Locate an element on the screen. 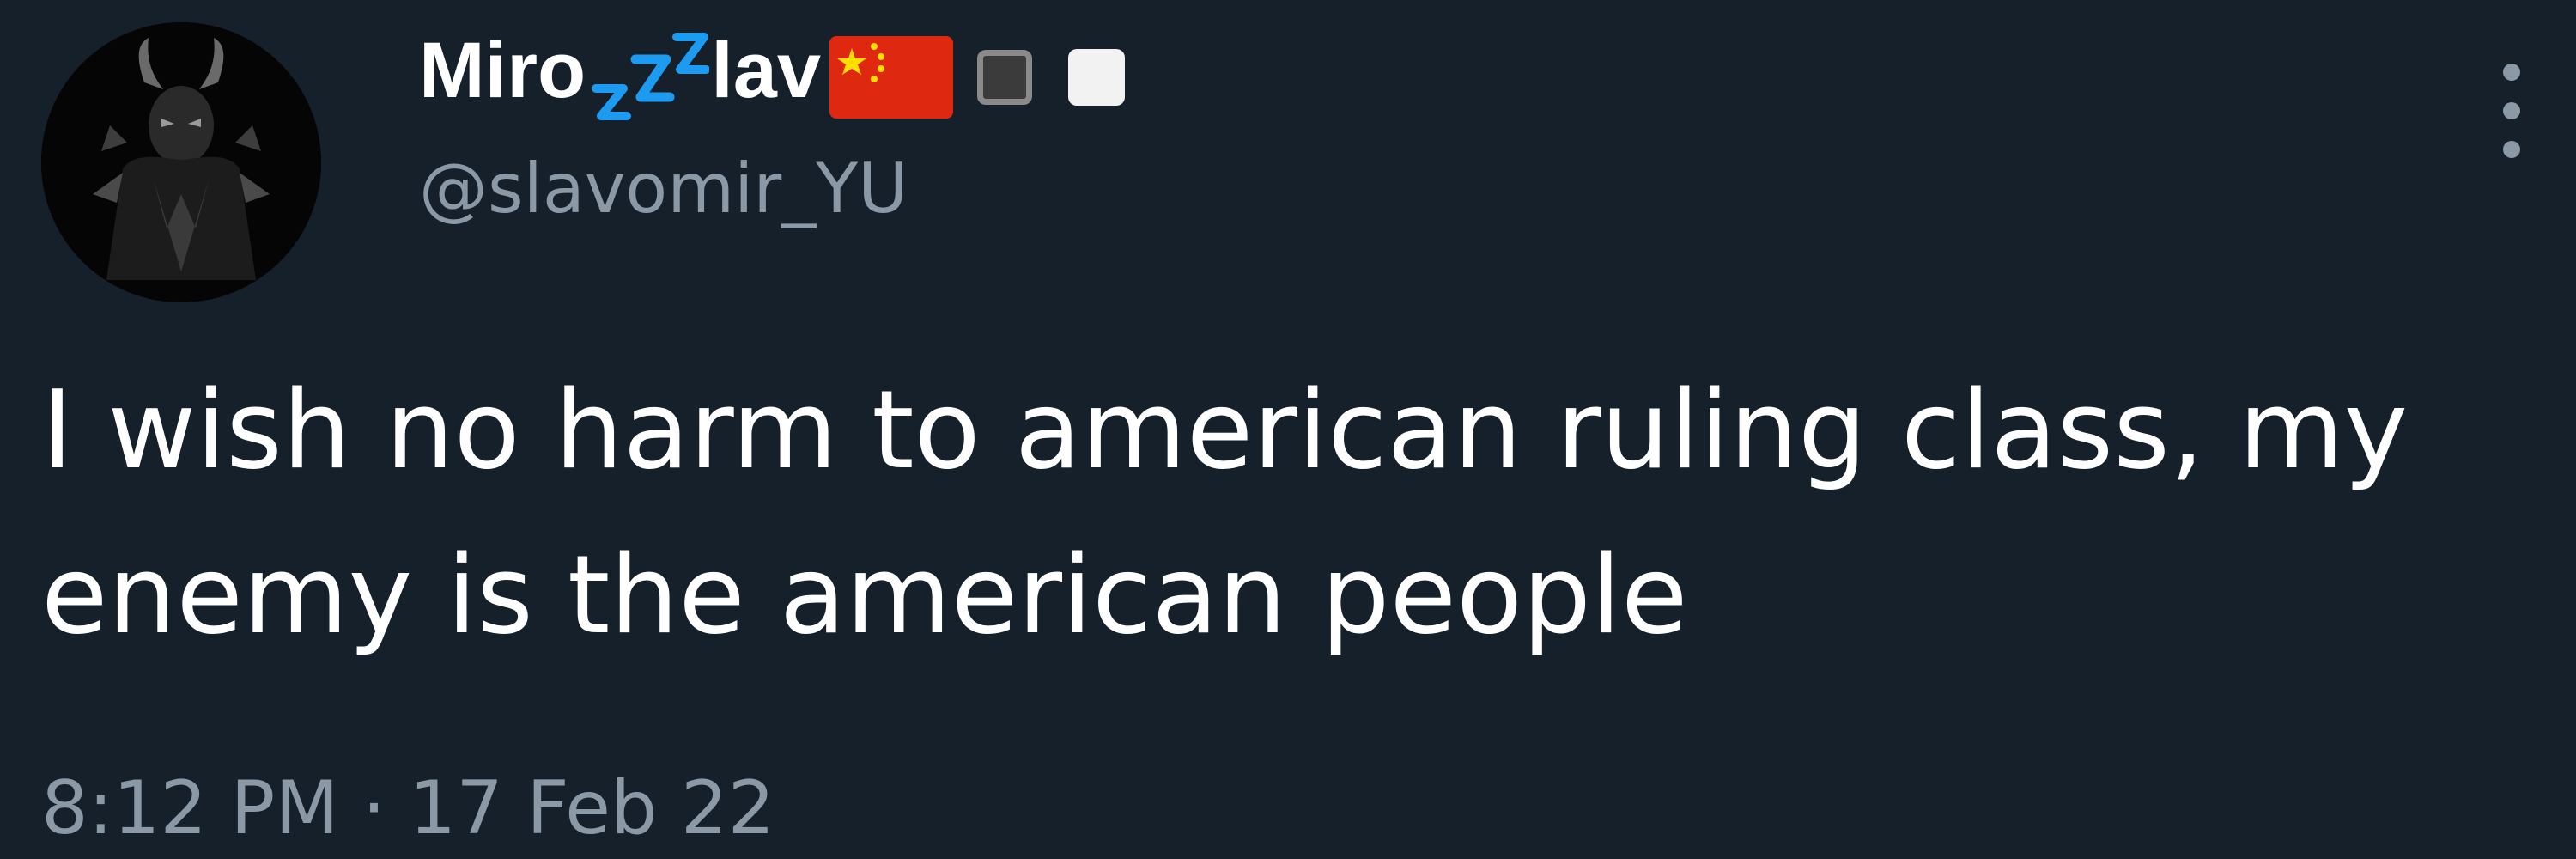 The image size is (2576, 859). more-options-icon is located at coordinates (2512, 111).